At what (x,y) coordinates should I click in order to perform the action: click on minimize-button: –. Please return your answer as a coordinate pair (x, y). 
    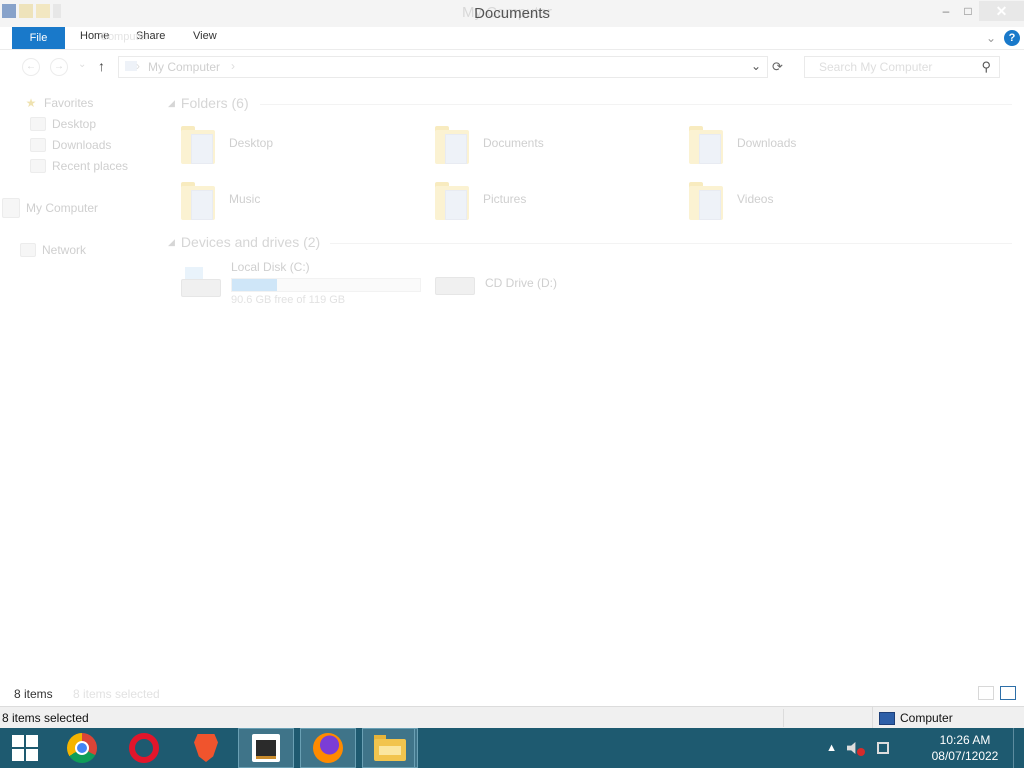
    Looking at the image, I should click on (946, 11).